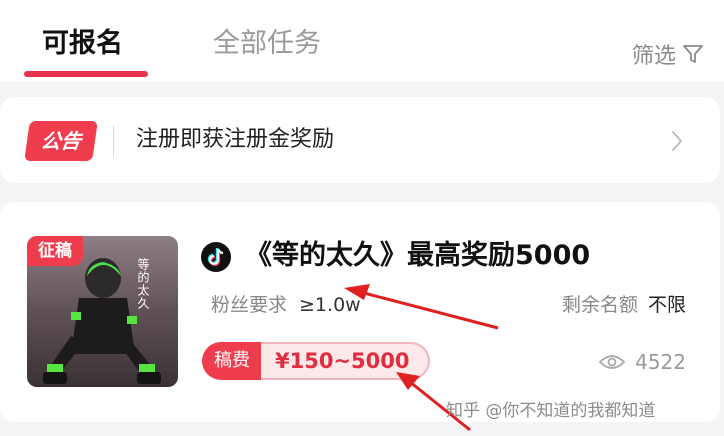 This screenshot has height=436, width=724. I want to click on eye-icon, so click(612, 362).